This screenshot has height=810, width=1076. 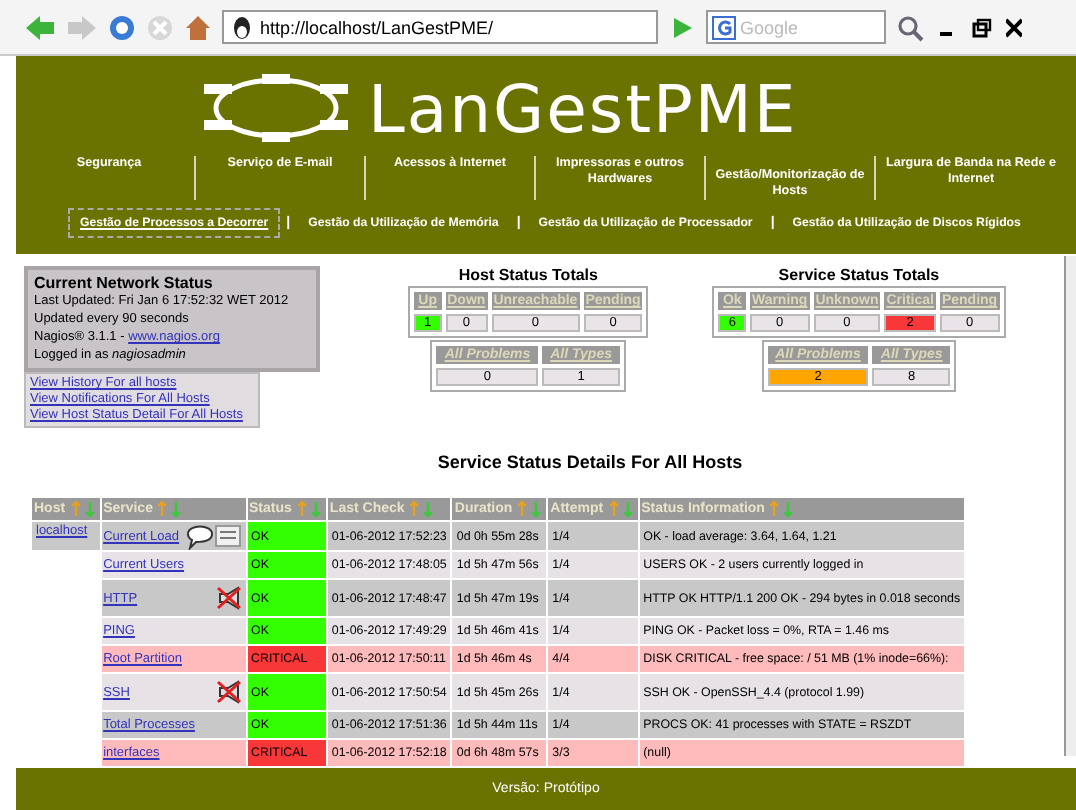 I want to click on address-bar: http://localhost/LanGestPME/, so click(x=440, y=27).